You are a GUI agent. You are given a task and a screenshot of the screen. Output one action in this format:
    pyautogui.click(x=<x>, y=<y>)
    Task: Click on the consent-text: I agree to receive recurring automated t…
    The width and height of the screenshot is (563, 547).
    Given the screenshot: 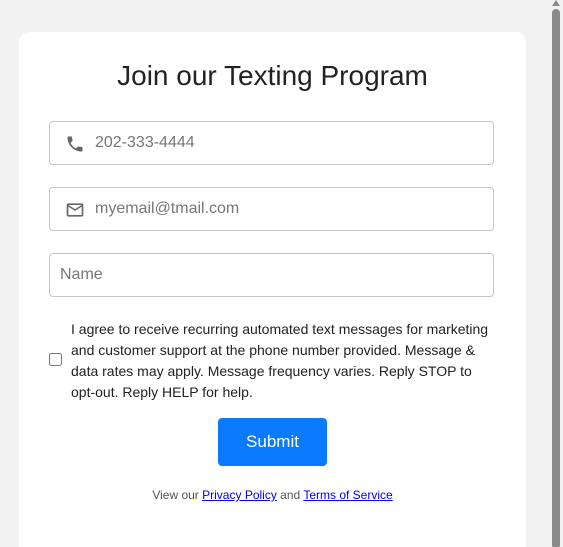 What is the action you would take?
    pyautogui.click(x=280, y=360)
    